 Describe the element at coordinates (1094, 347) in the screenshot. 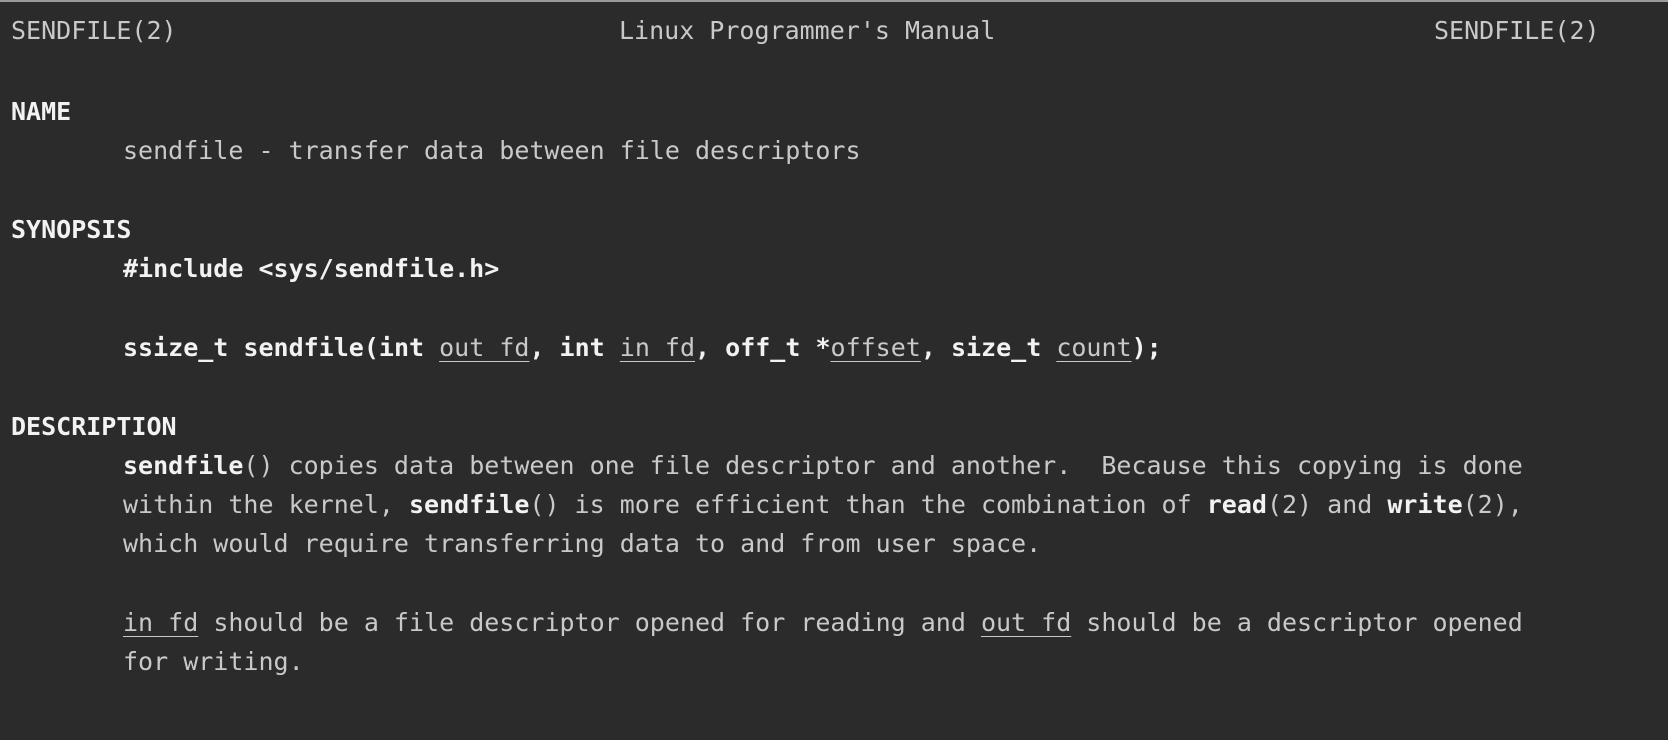

I see `proto-param-count: count` at that location.